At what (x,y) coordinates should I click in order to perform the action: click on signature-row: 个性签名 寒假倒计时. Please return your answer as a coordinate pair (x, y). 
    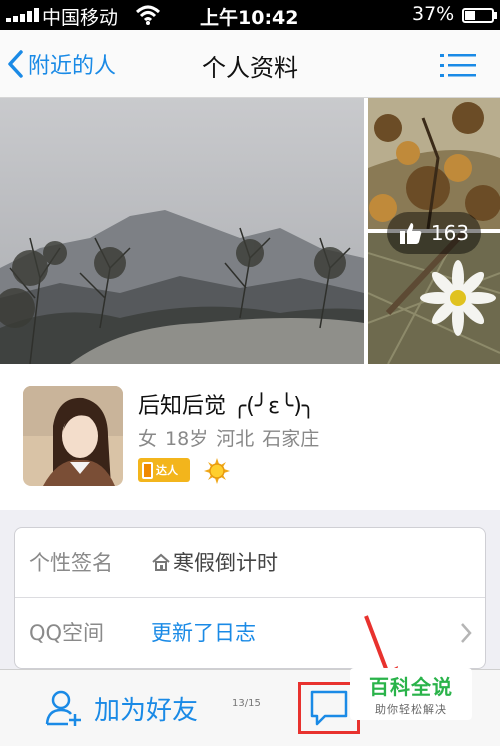
    Looking at the image, I should click on (250, 563).